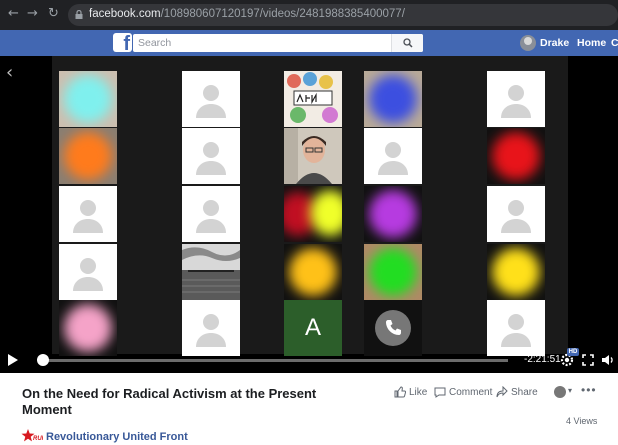 The width and height of the screenshot is (618, 445). Describe the element at coordinates (418, 392) in the screenshot. I see `like-label: Like` at that location.